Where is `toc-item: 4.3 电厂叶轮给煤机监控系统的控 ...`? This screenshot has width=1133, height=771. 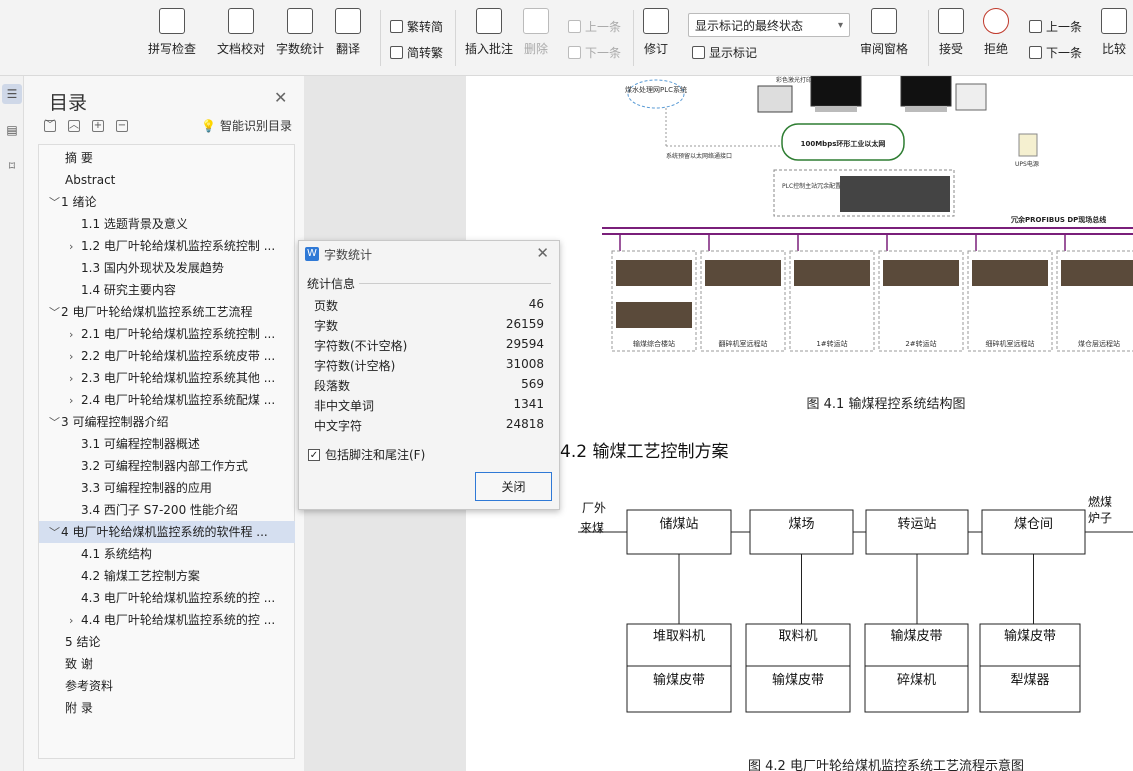
toc-item: 4.3 电厂叶轮给煤机监控系统的控 ... is located at coordinates (167, 598).